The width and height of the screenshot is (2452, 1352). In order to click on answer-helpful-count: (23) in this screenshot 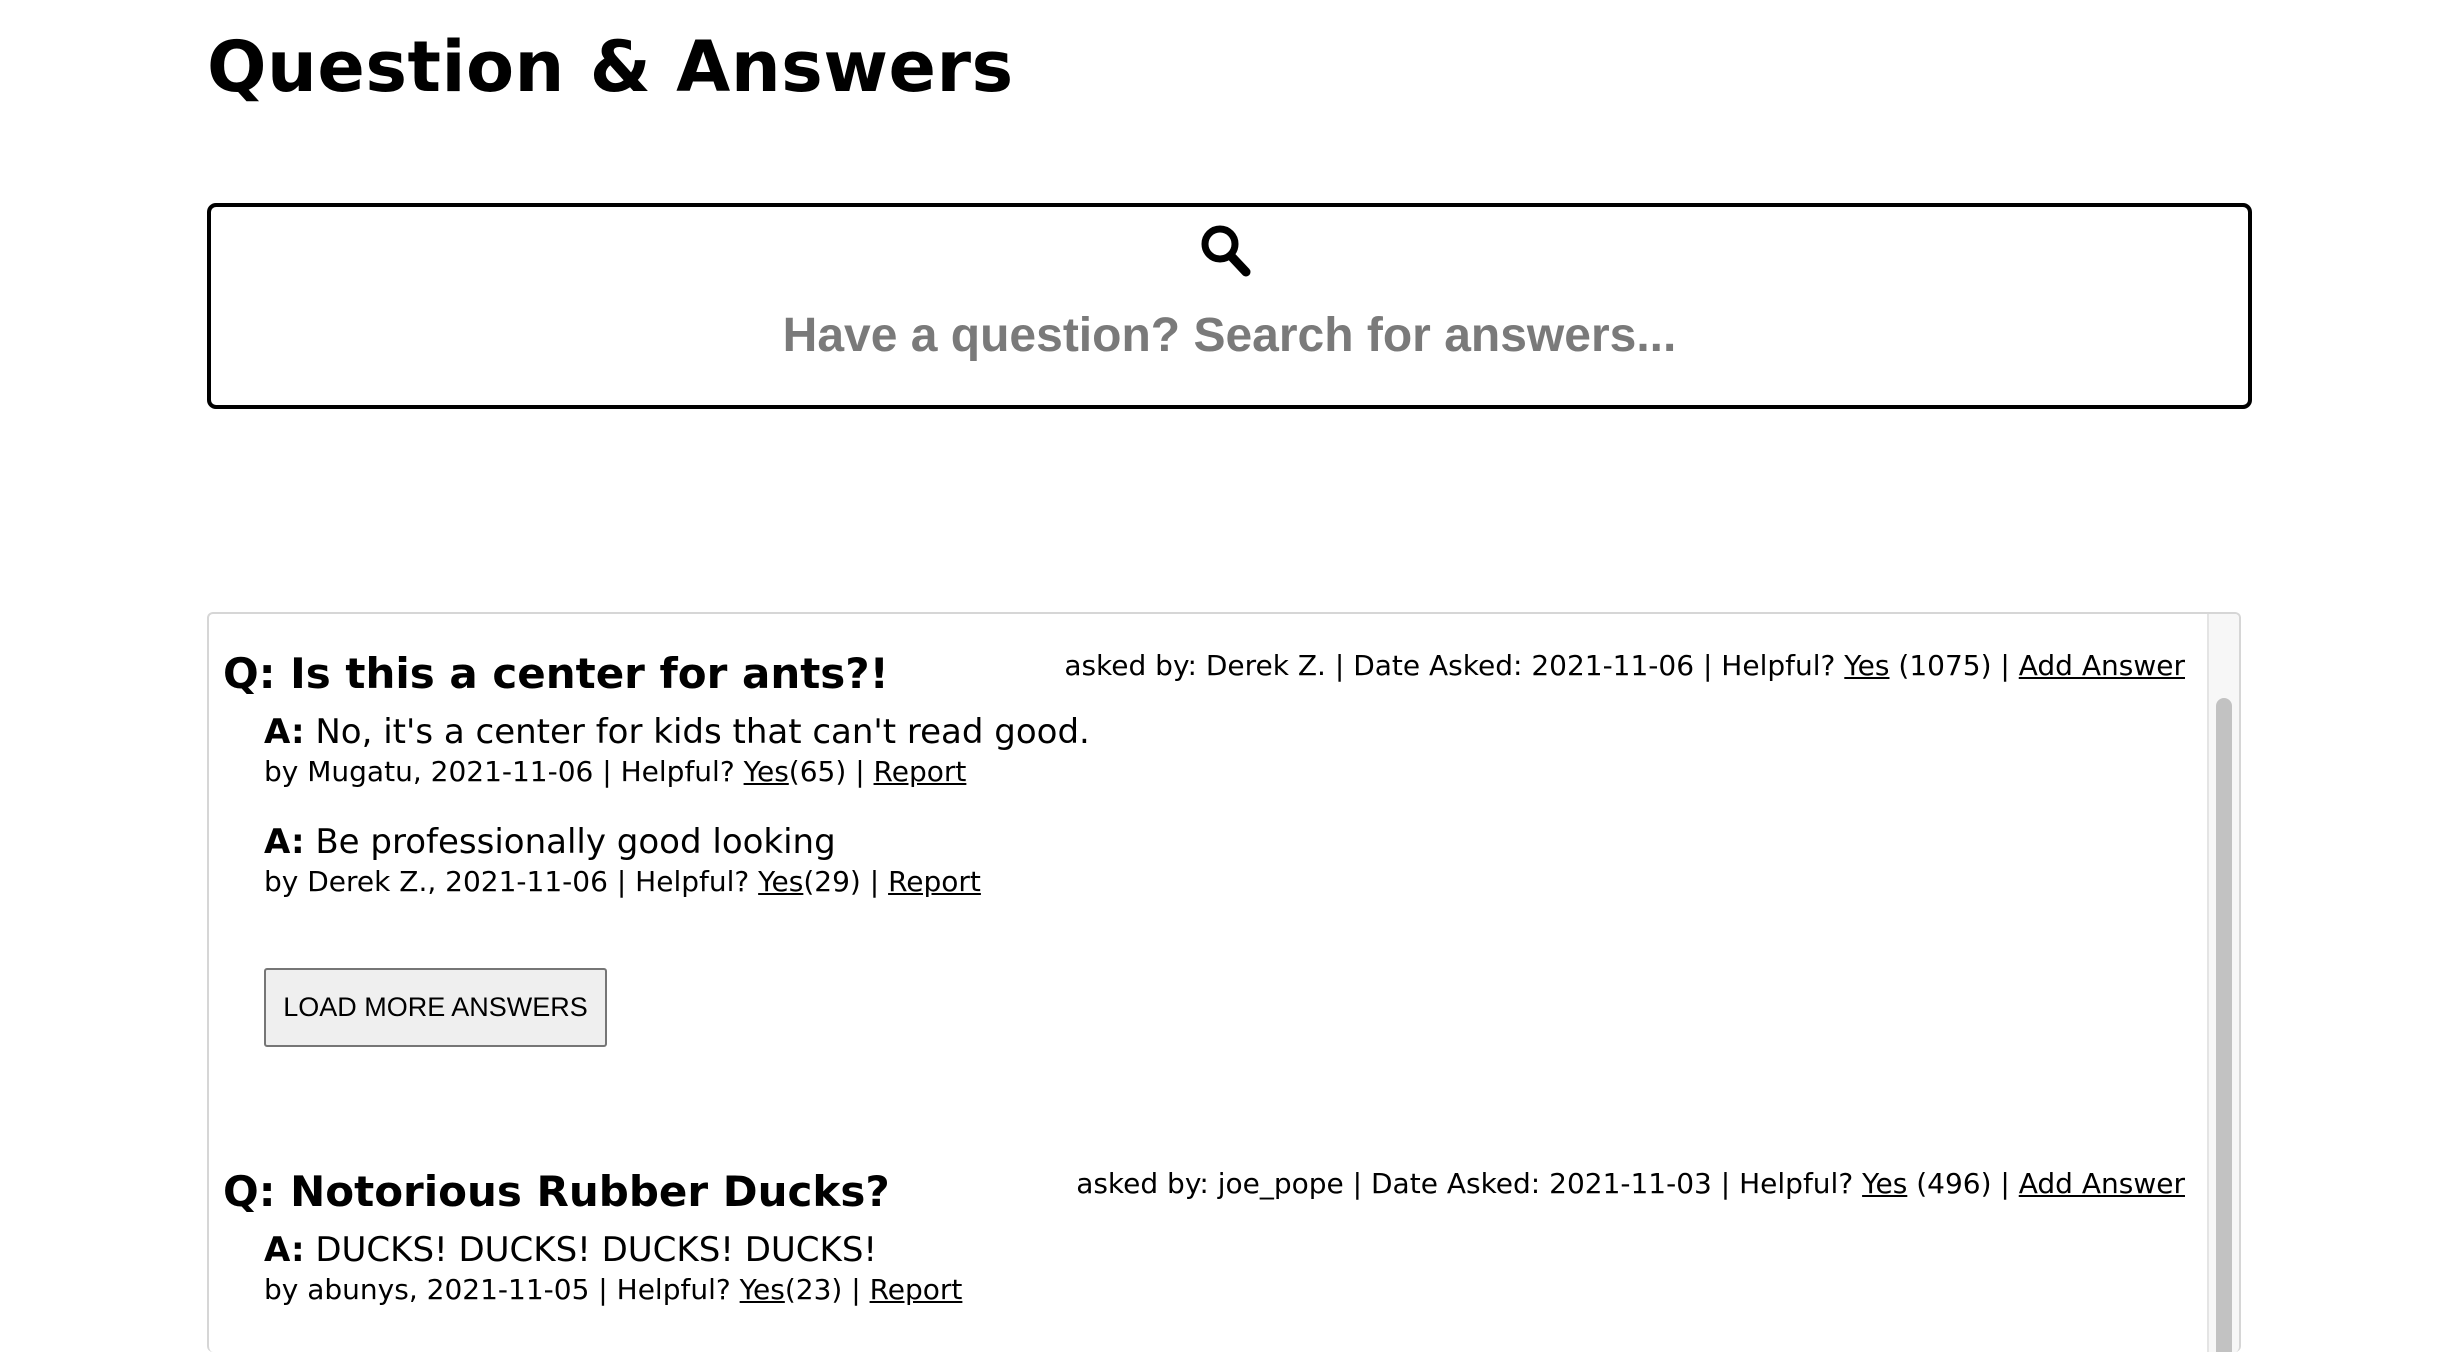, I will do `click(813, 1289)`.